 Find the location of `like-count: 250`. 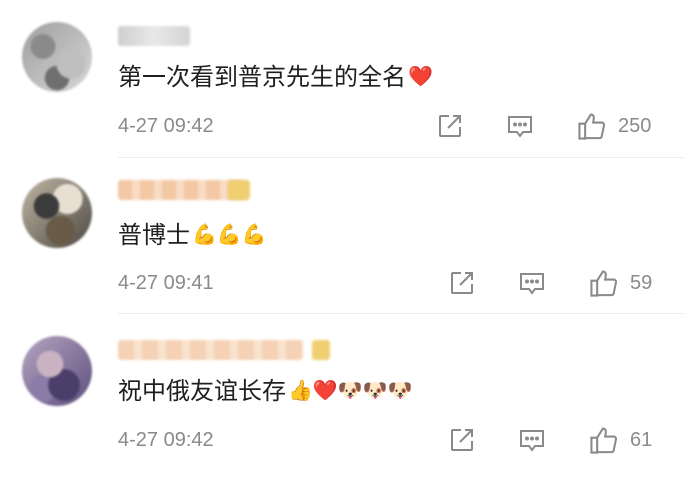

like-count: 250 is located at coordinates (635, 126).